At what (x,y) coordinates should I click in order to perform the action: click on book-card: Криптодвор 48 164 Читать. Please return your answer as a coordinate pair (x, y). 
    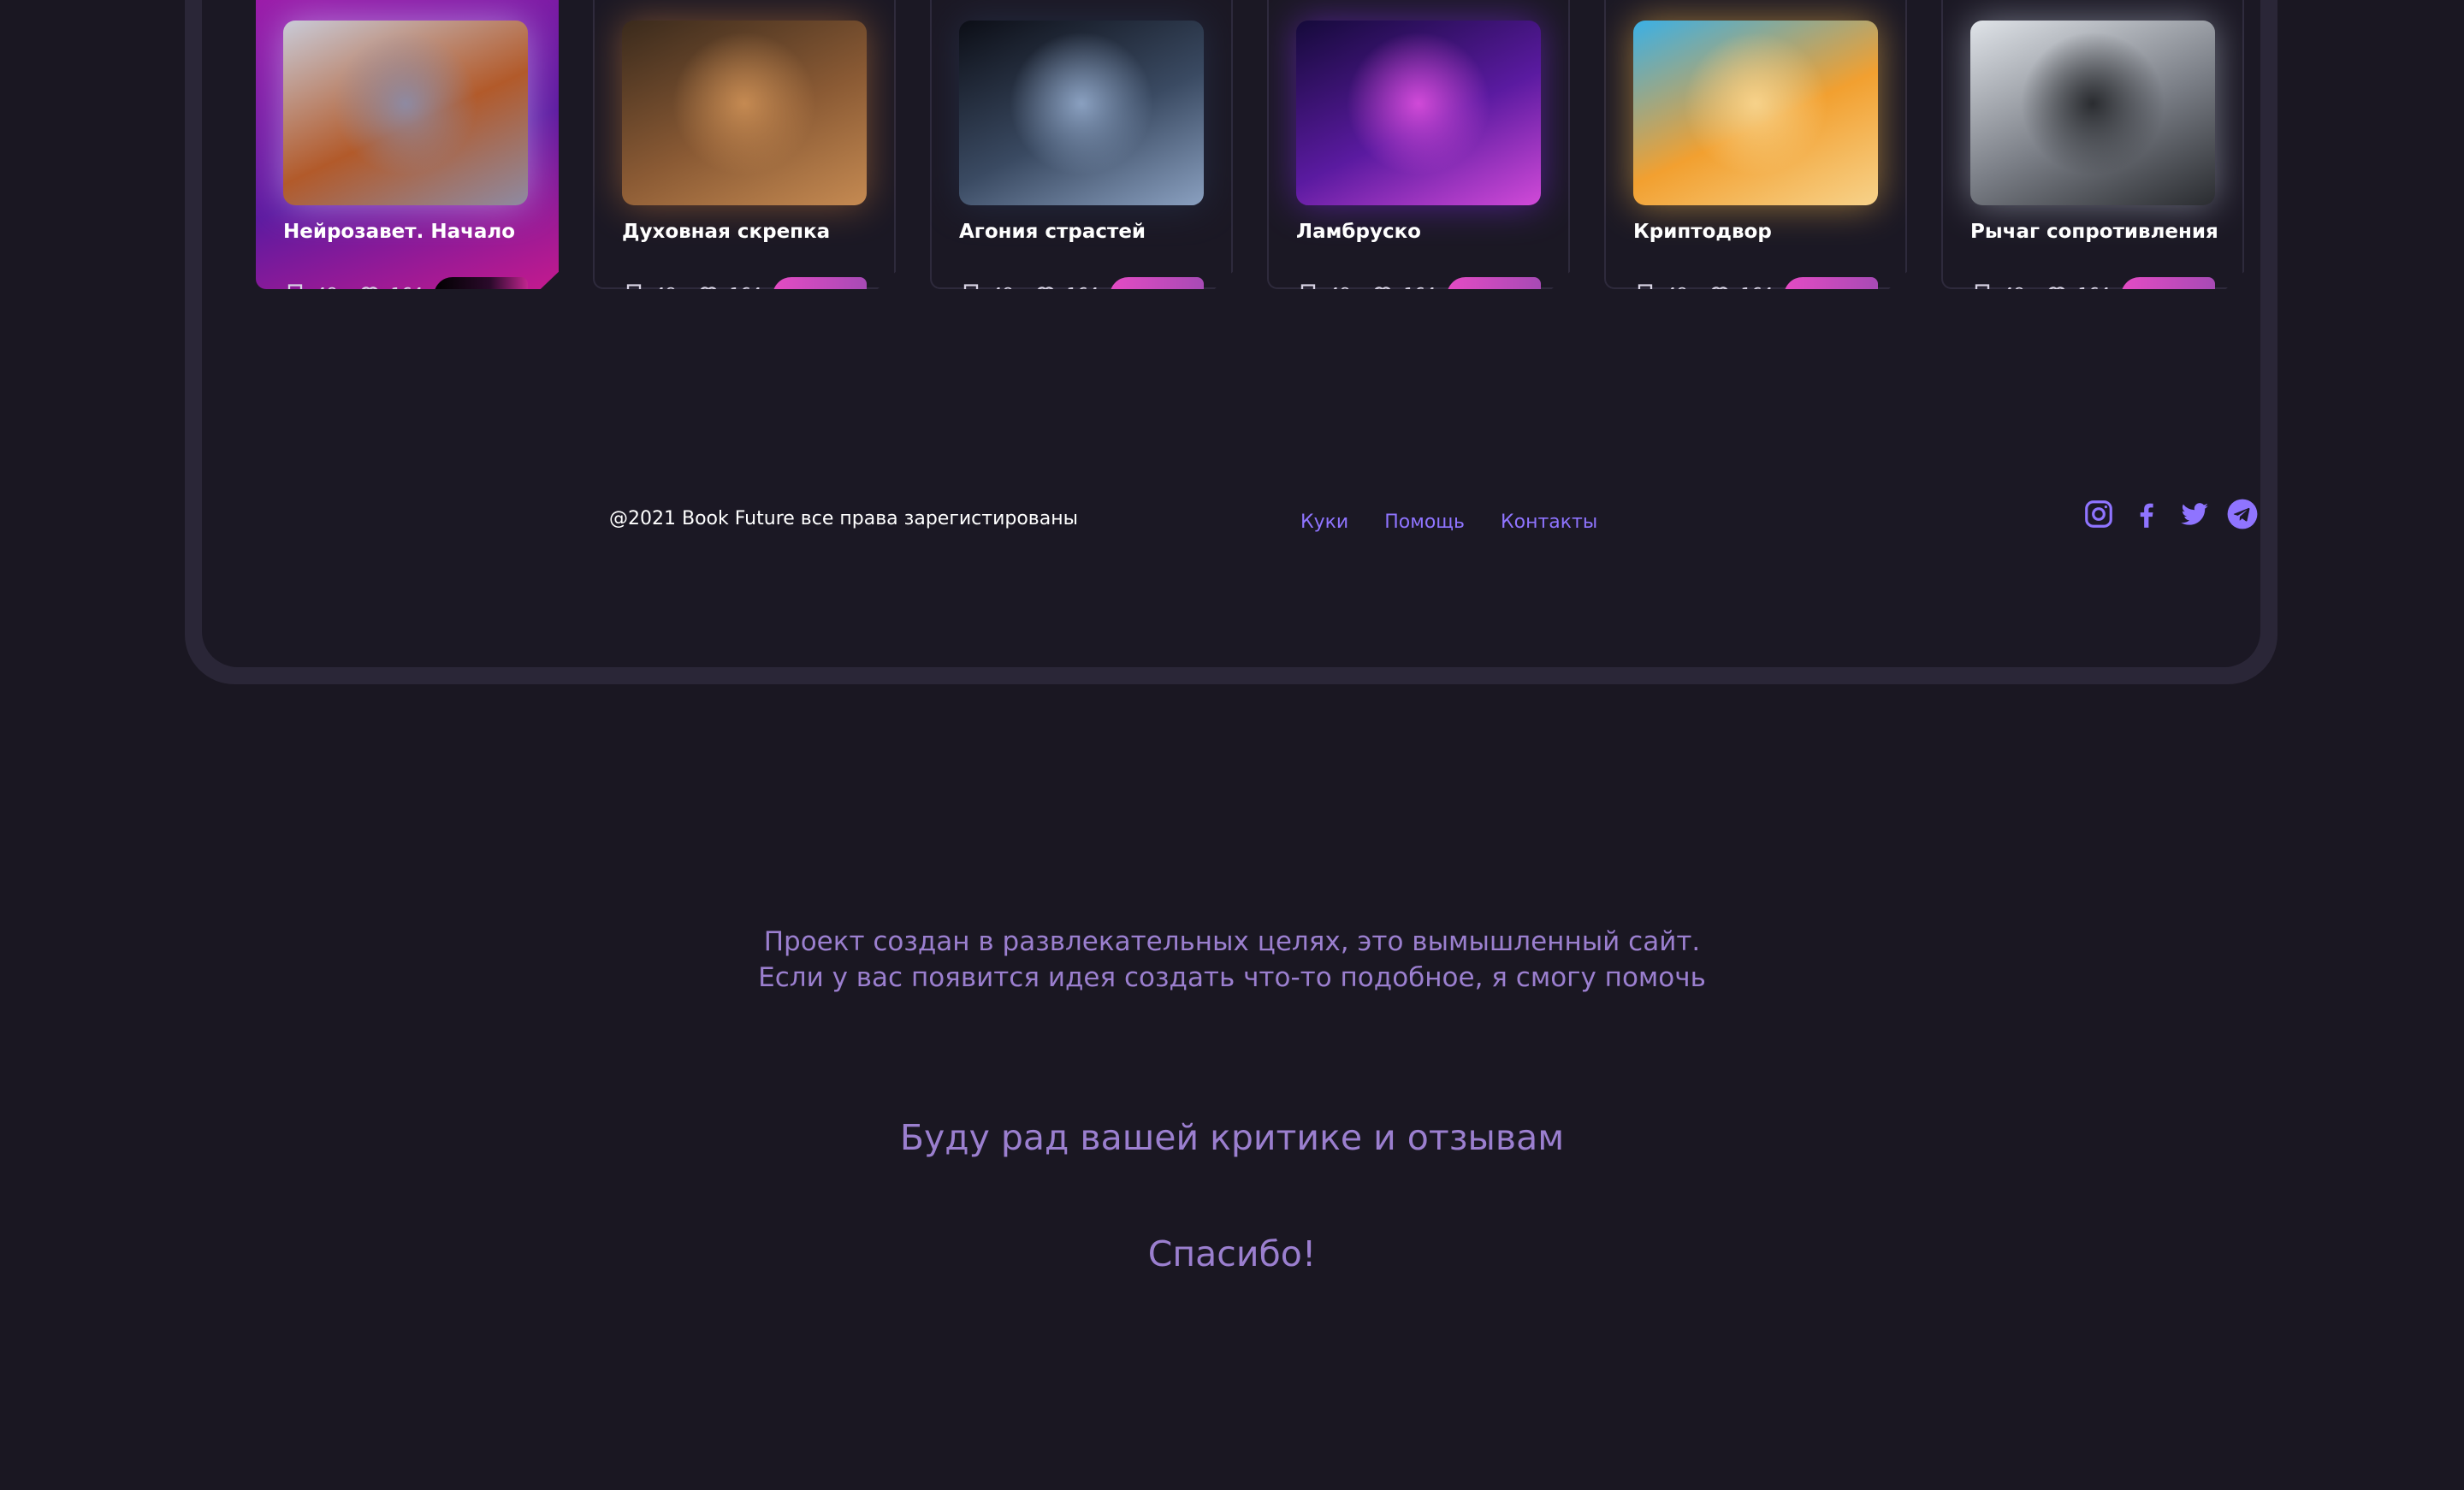
    Looking at the image, I should click on (1755, 145).